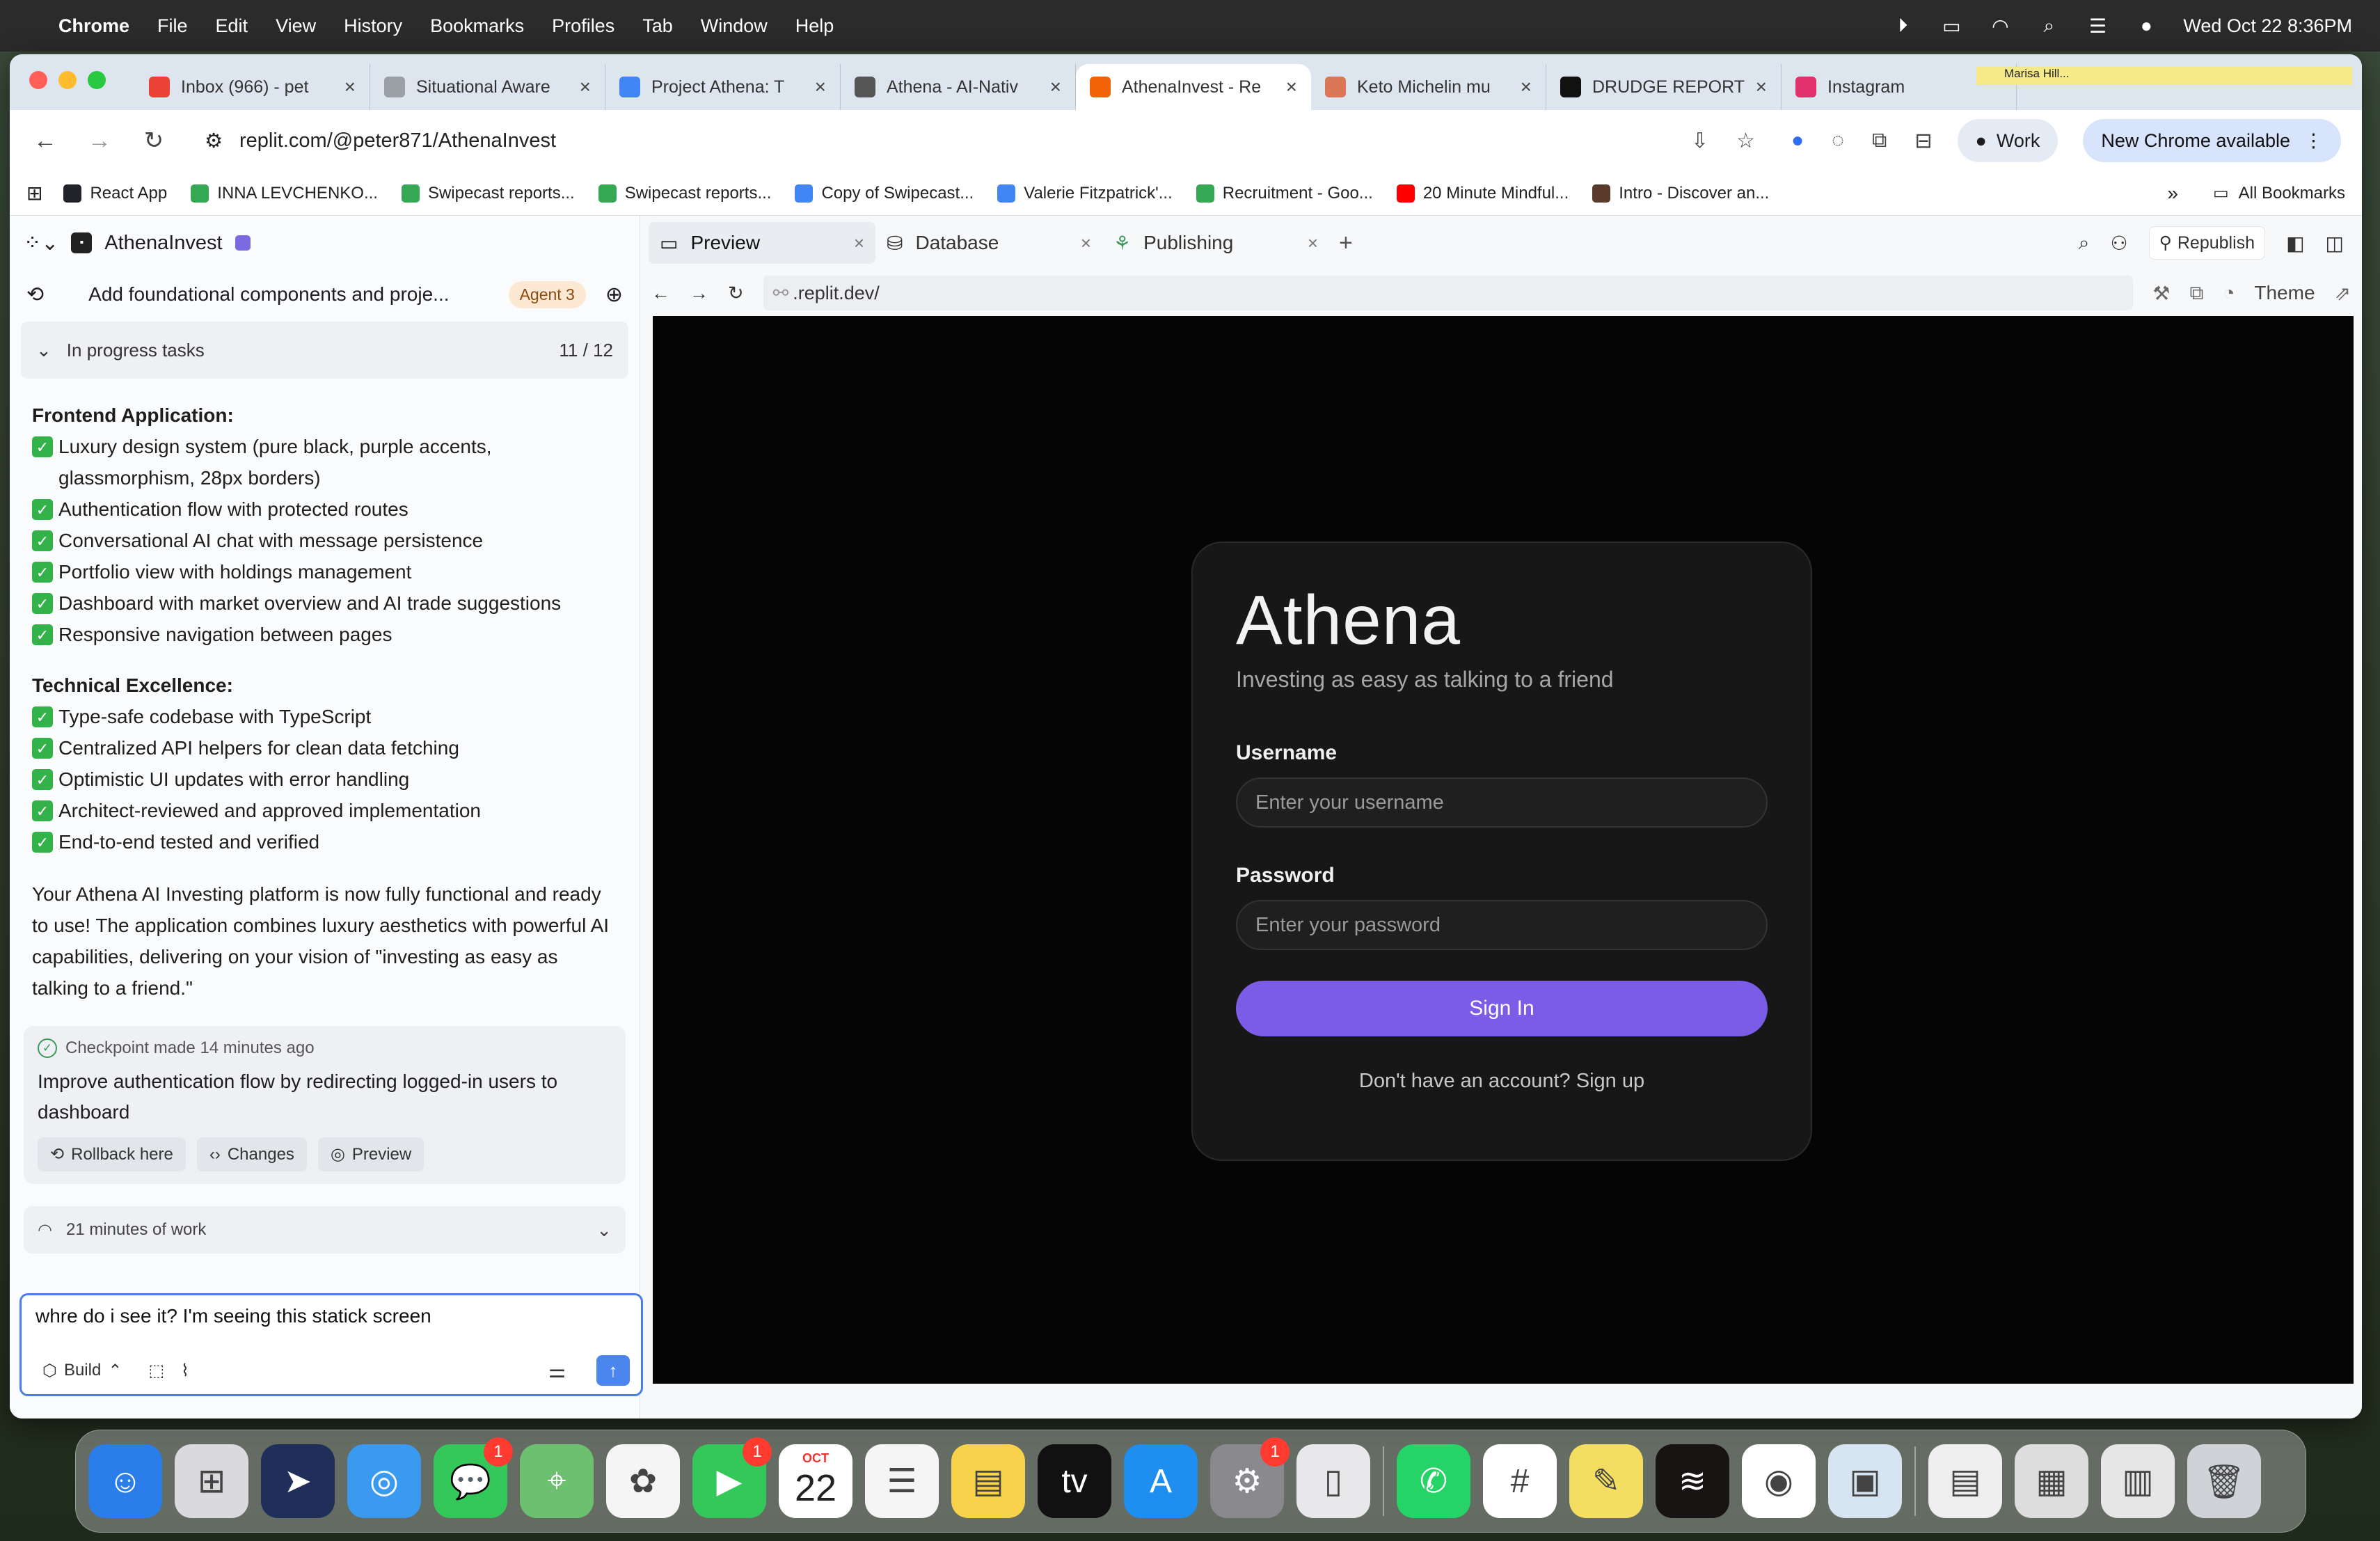 Image resolution: width=2380 pixels, height=1541 pixels. Describe the element at coordinates (762, 243) in the screenshot. I see `tab-preview: ▭ Preview ×` at that location.